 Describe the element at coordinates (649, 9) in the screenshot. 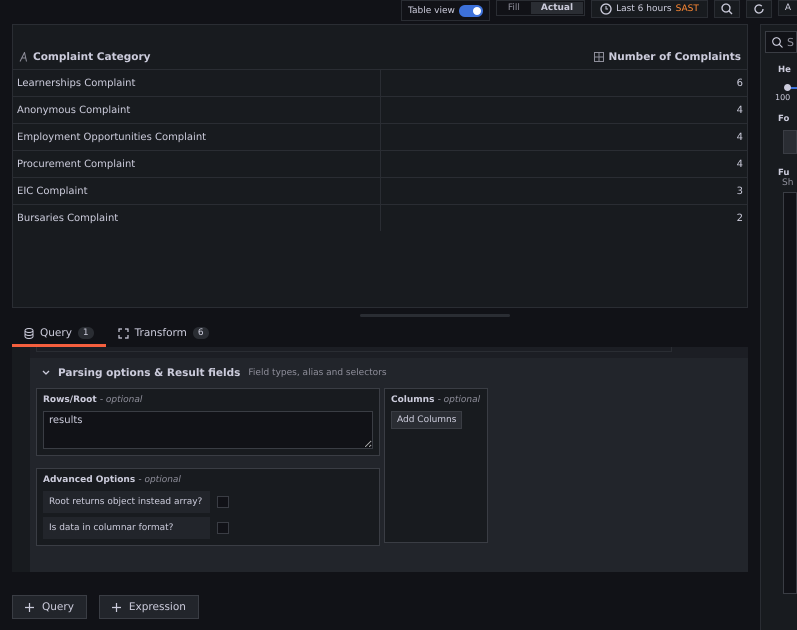

I see `time-range-picker: Last 6 hours SAST` at that location.